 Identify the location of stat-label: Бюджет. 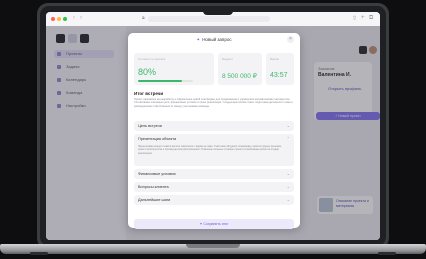
(227, 59).